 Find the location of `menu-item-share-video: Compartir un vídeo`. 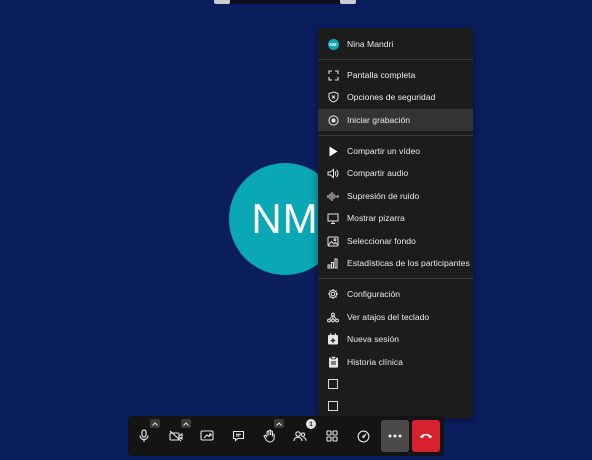

menu-item-share-video: Compartir un vídeo is located at coordinates (395, 151).